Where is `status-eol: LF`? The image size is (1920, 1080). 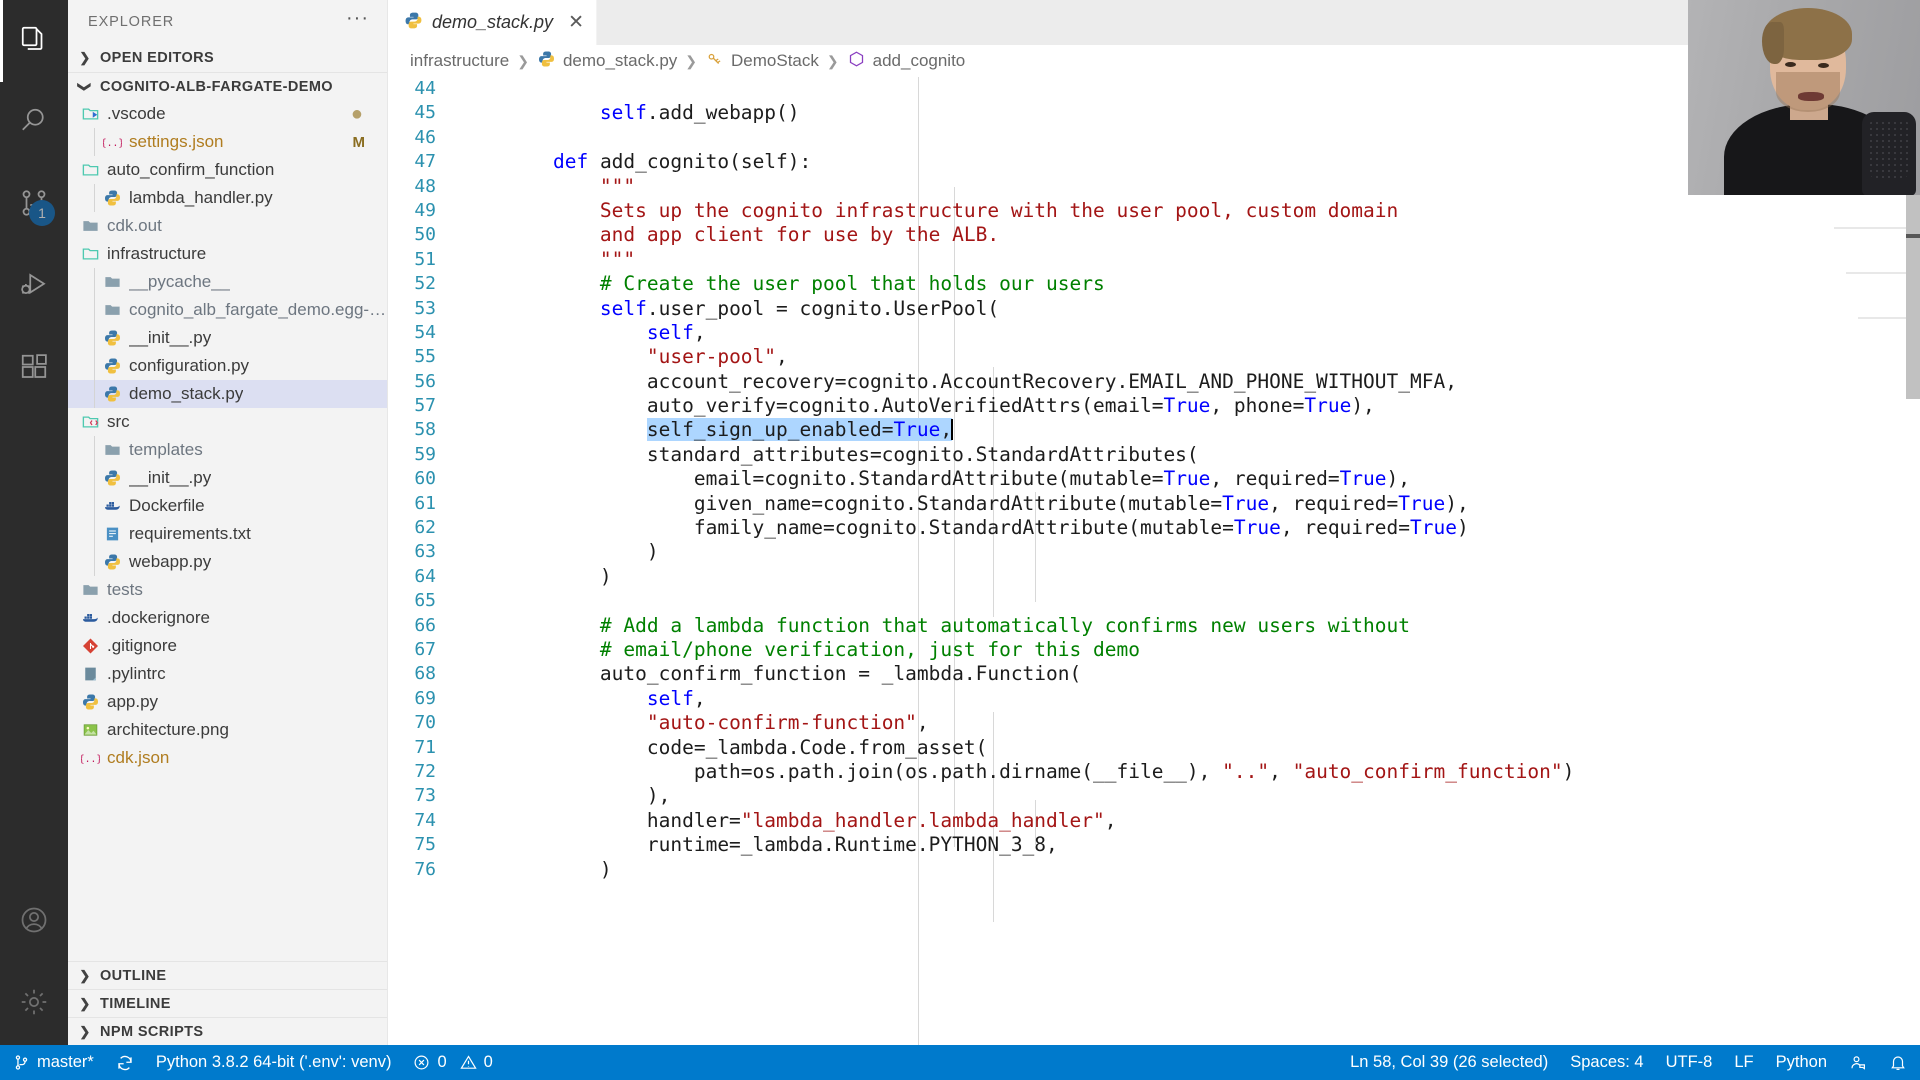
status-eol: LF is located at coordinates (1743, 1062).